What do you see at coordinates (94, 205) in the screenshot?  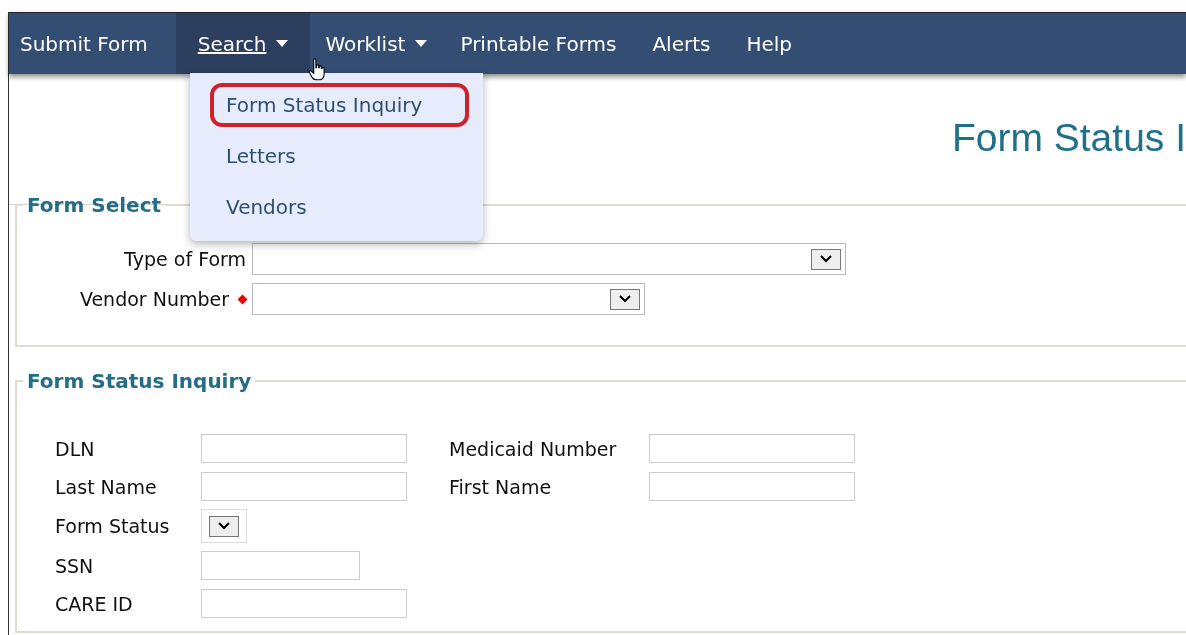 I see `section-legend: Form Select` at bounding box center [94, 205].